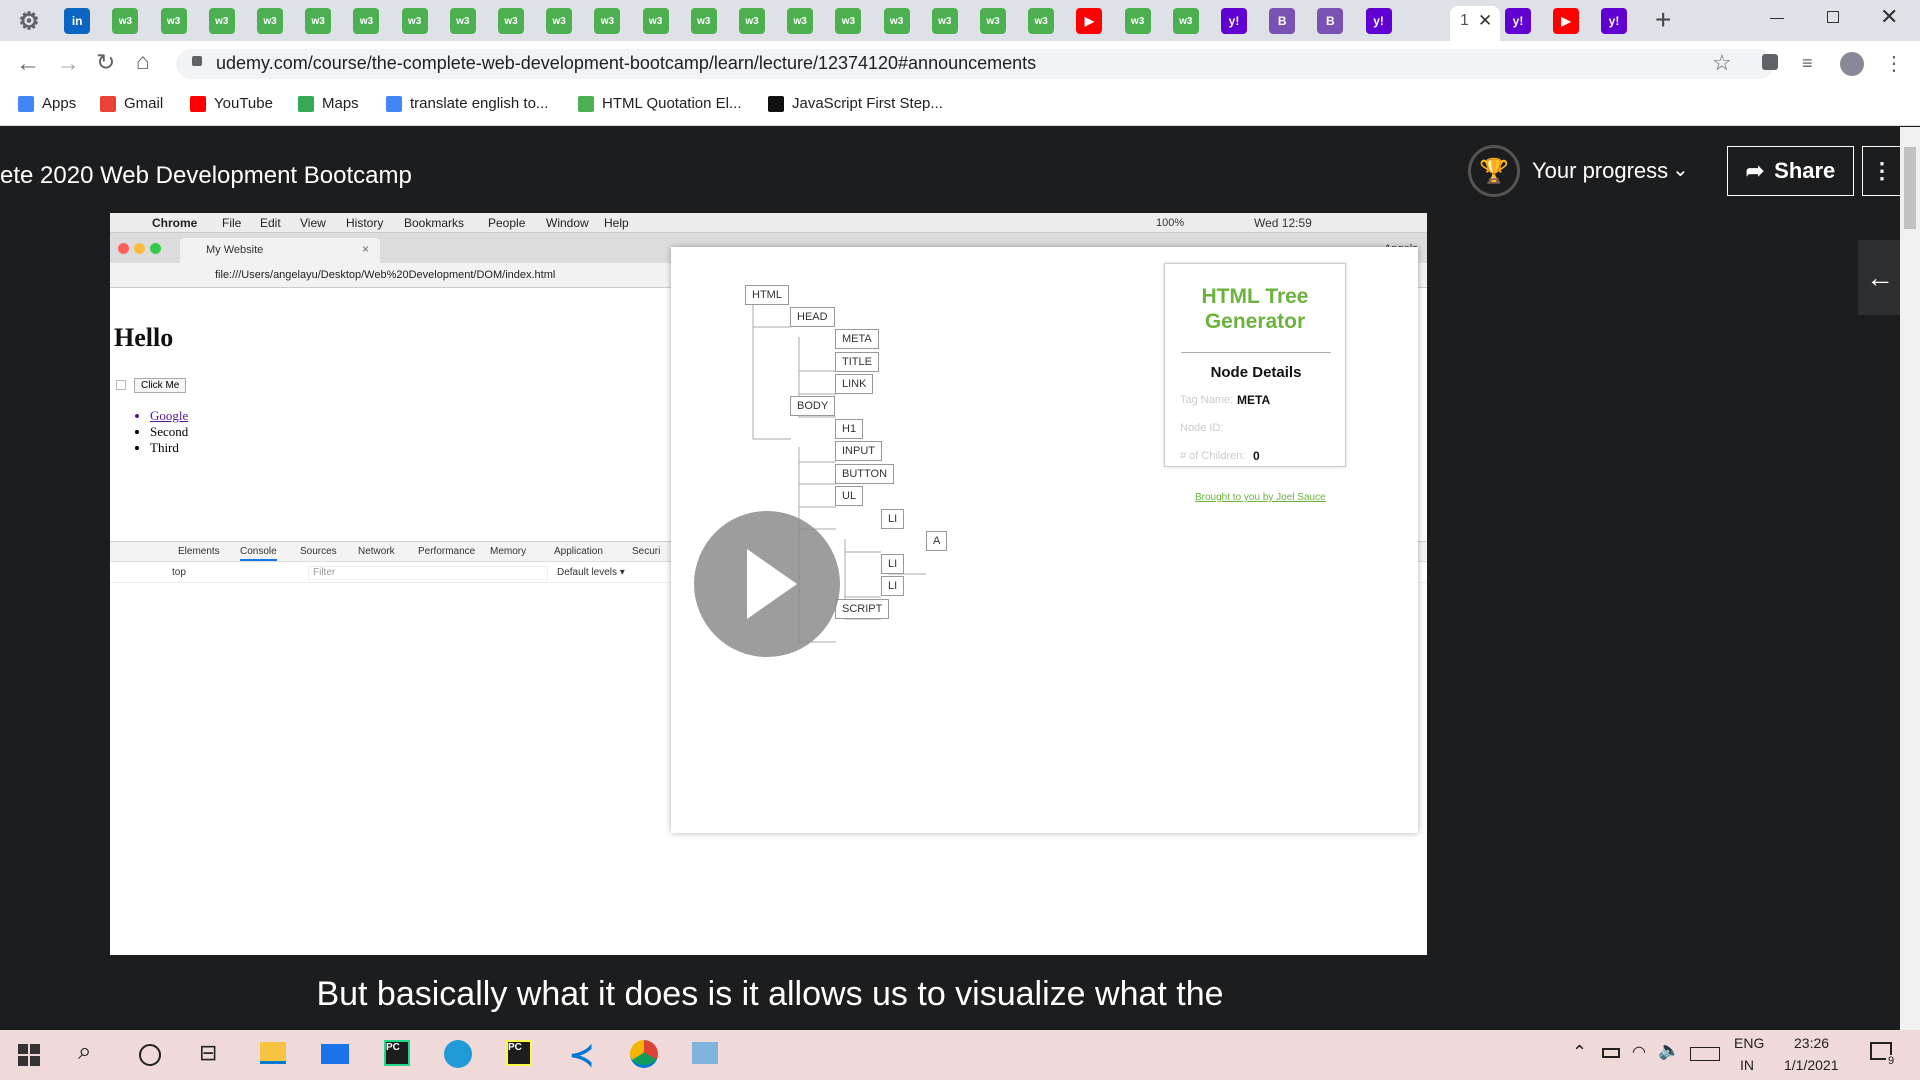  What do you see at coordinates (1833, 17) in the screenshot?
I see `restore-button` at bounding box center [1833, 17].